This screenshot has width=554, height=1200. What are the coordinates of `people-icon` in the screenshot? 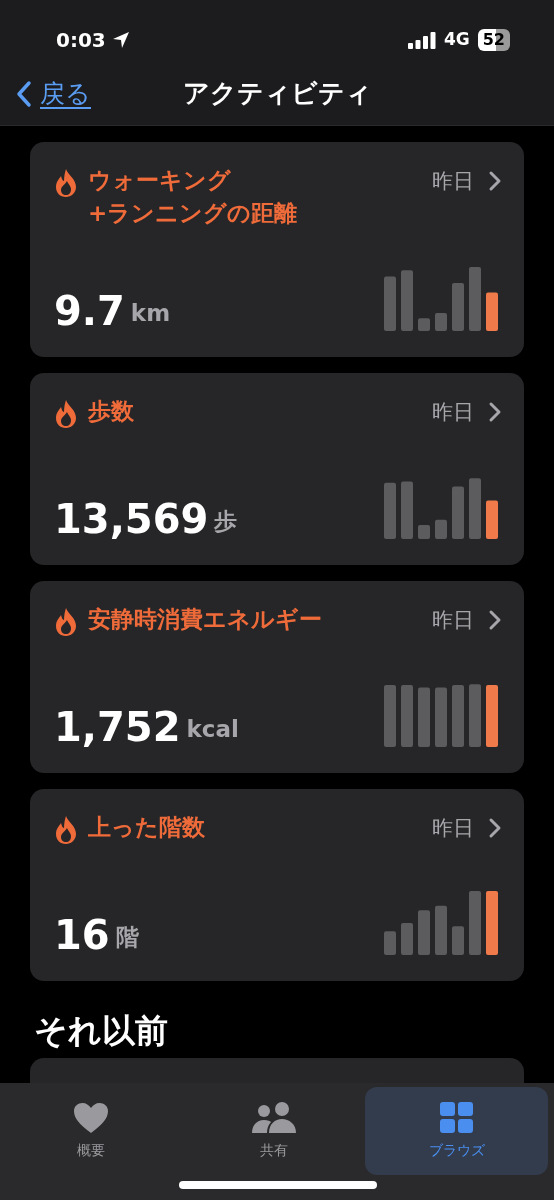 It's located at (274, 1117).